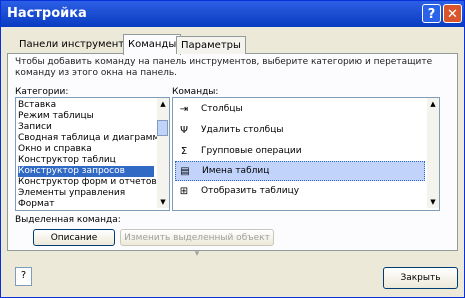  What do you see at coordinates (86, 105) in the screenshot?
I see `category-item: Вставка` at bounding box center [86, 105].